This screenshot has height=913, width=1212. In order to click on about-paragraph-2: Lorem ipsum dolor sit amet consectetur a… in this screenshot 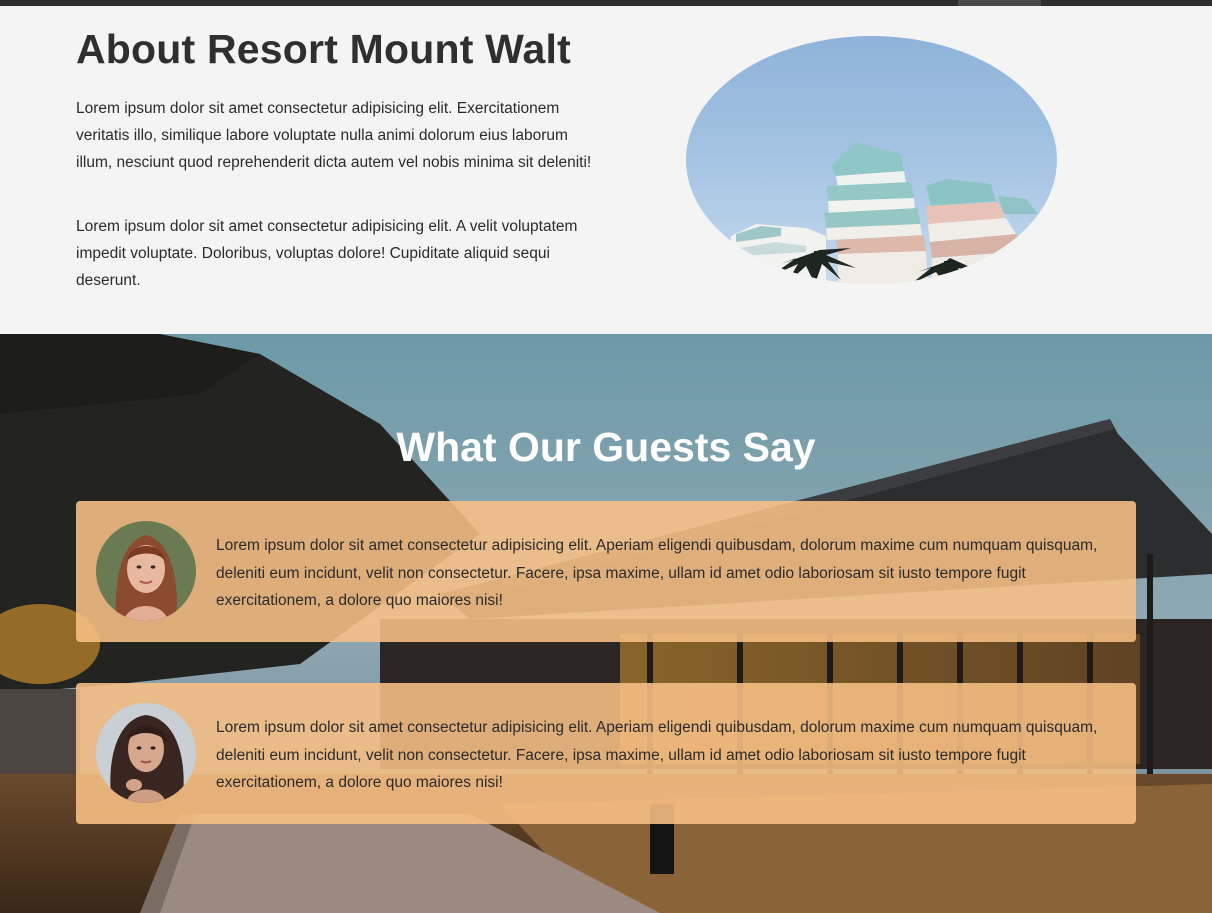, I will do `click(327, 253)`.